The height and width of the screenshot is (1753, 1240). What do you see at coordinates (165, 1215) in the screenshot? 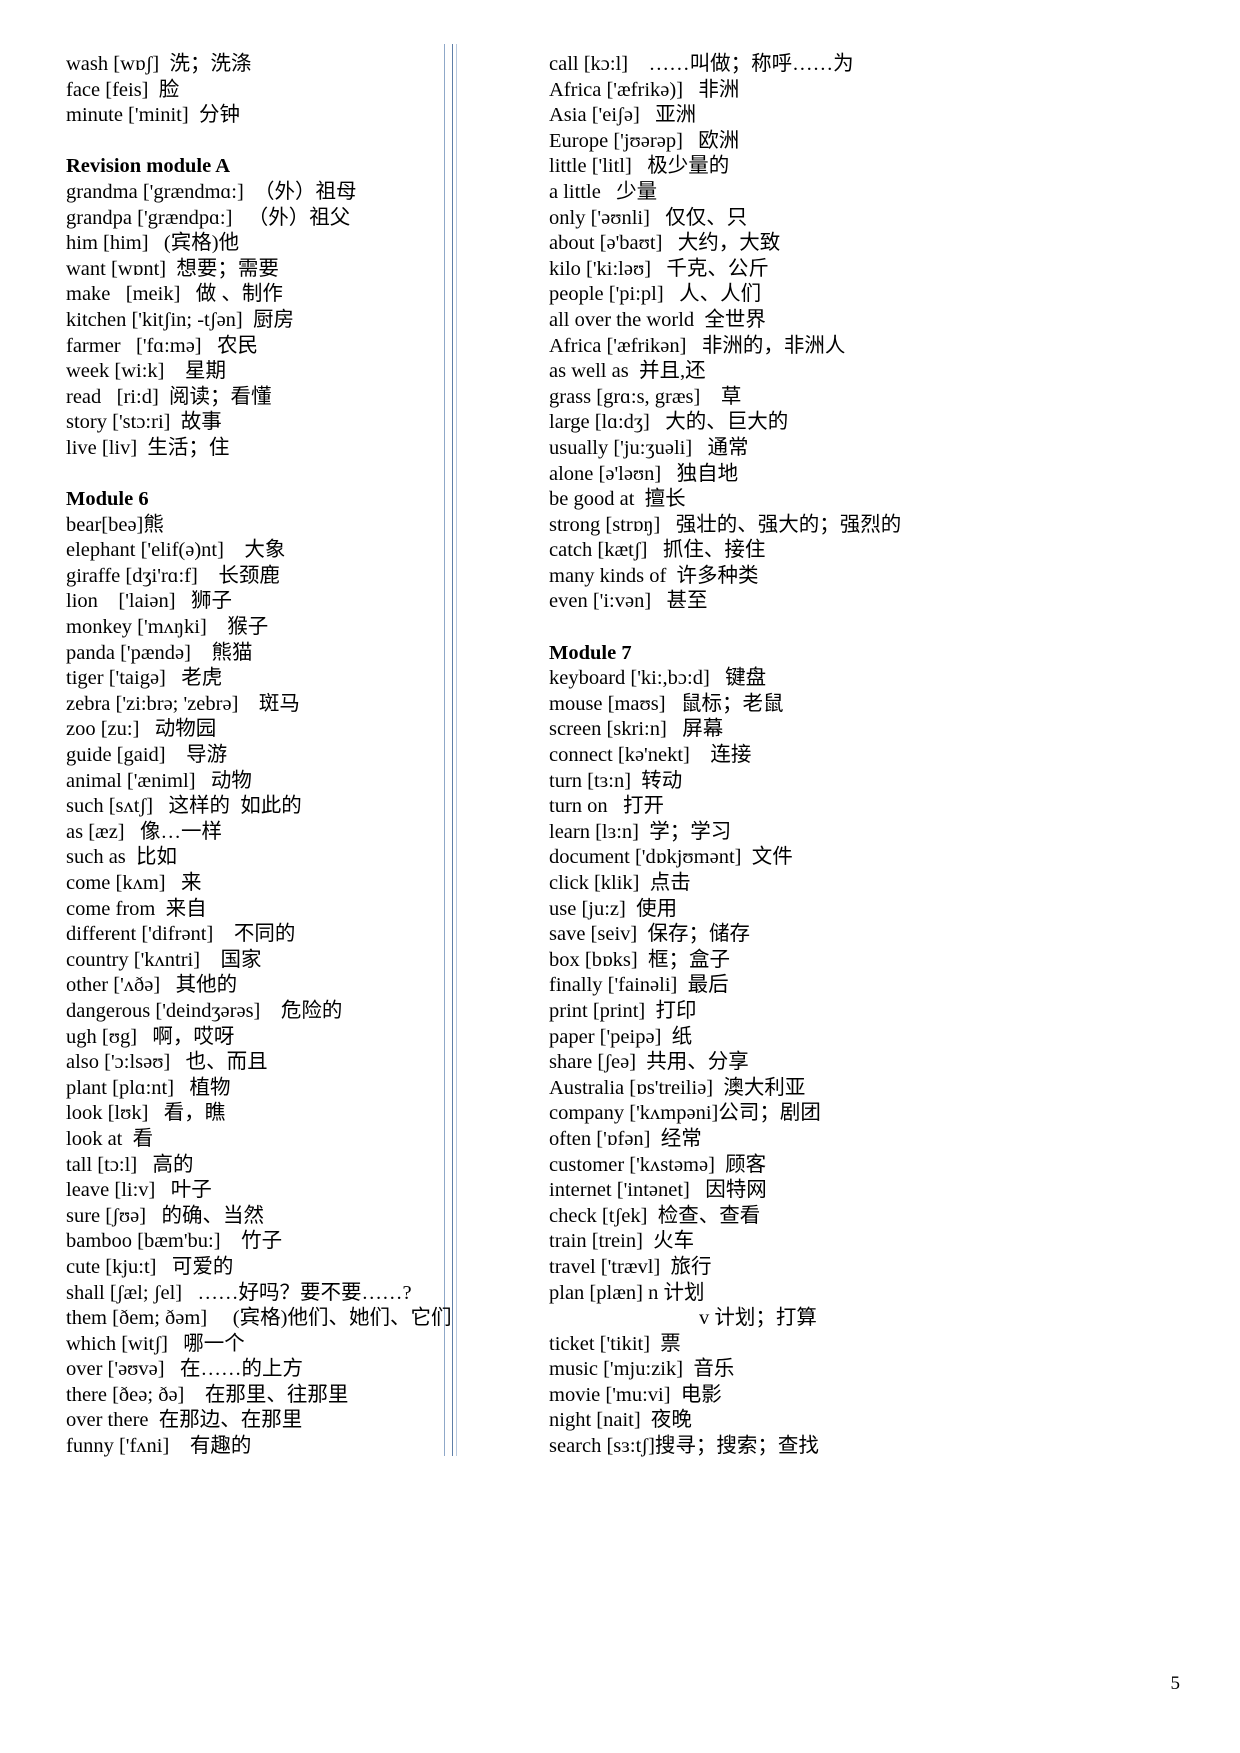
I see `vocabulary-entry: sure [ʃʊə] 的确、当然` at bounding box center [165, 1215].